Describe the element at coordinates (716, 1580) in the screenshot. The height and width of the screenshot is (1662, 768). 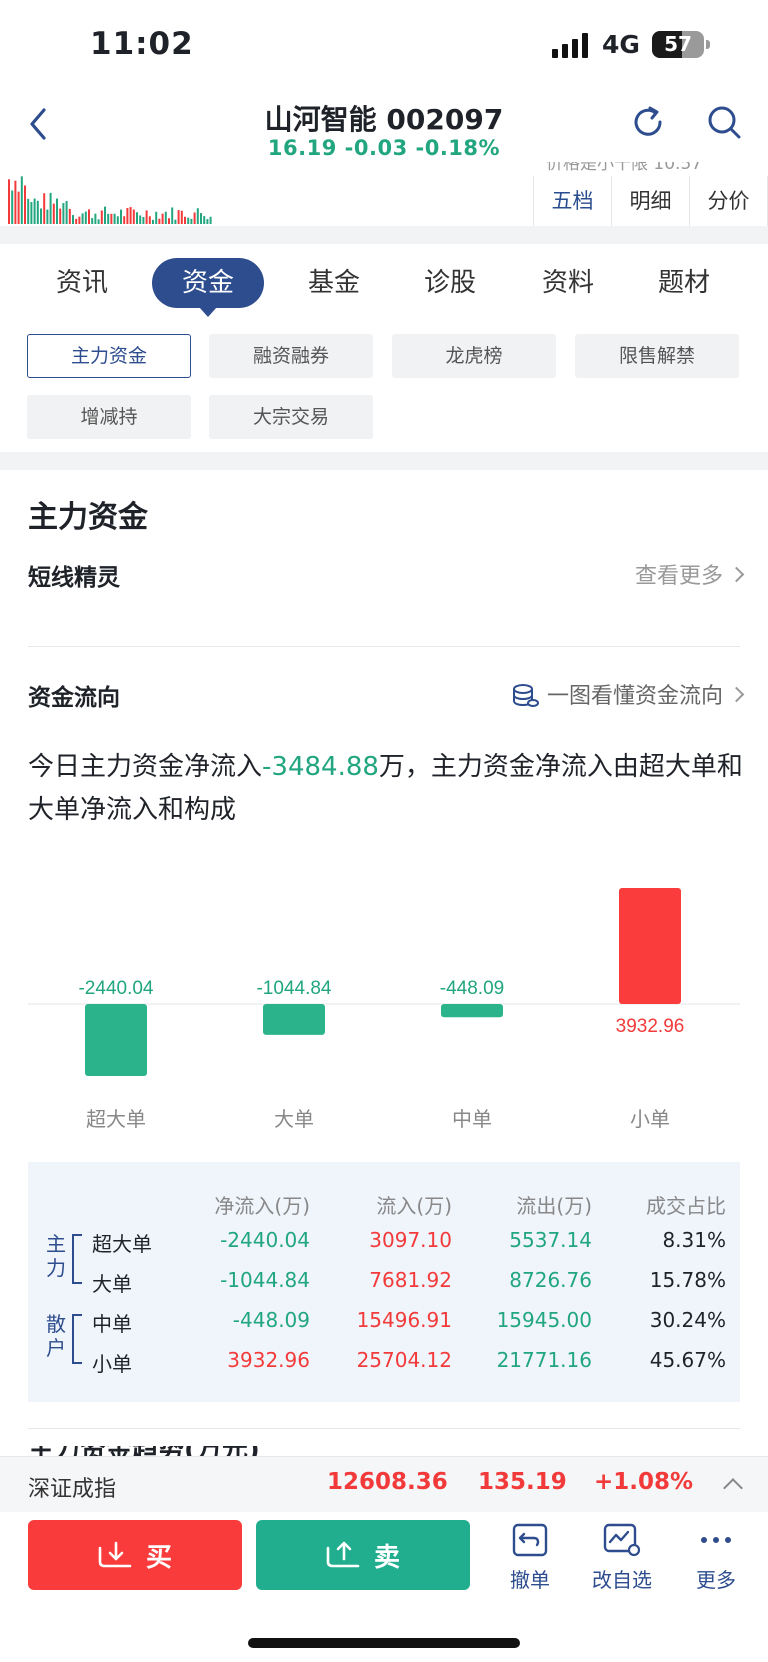
I see `more-label: 更多` at that location.